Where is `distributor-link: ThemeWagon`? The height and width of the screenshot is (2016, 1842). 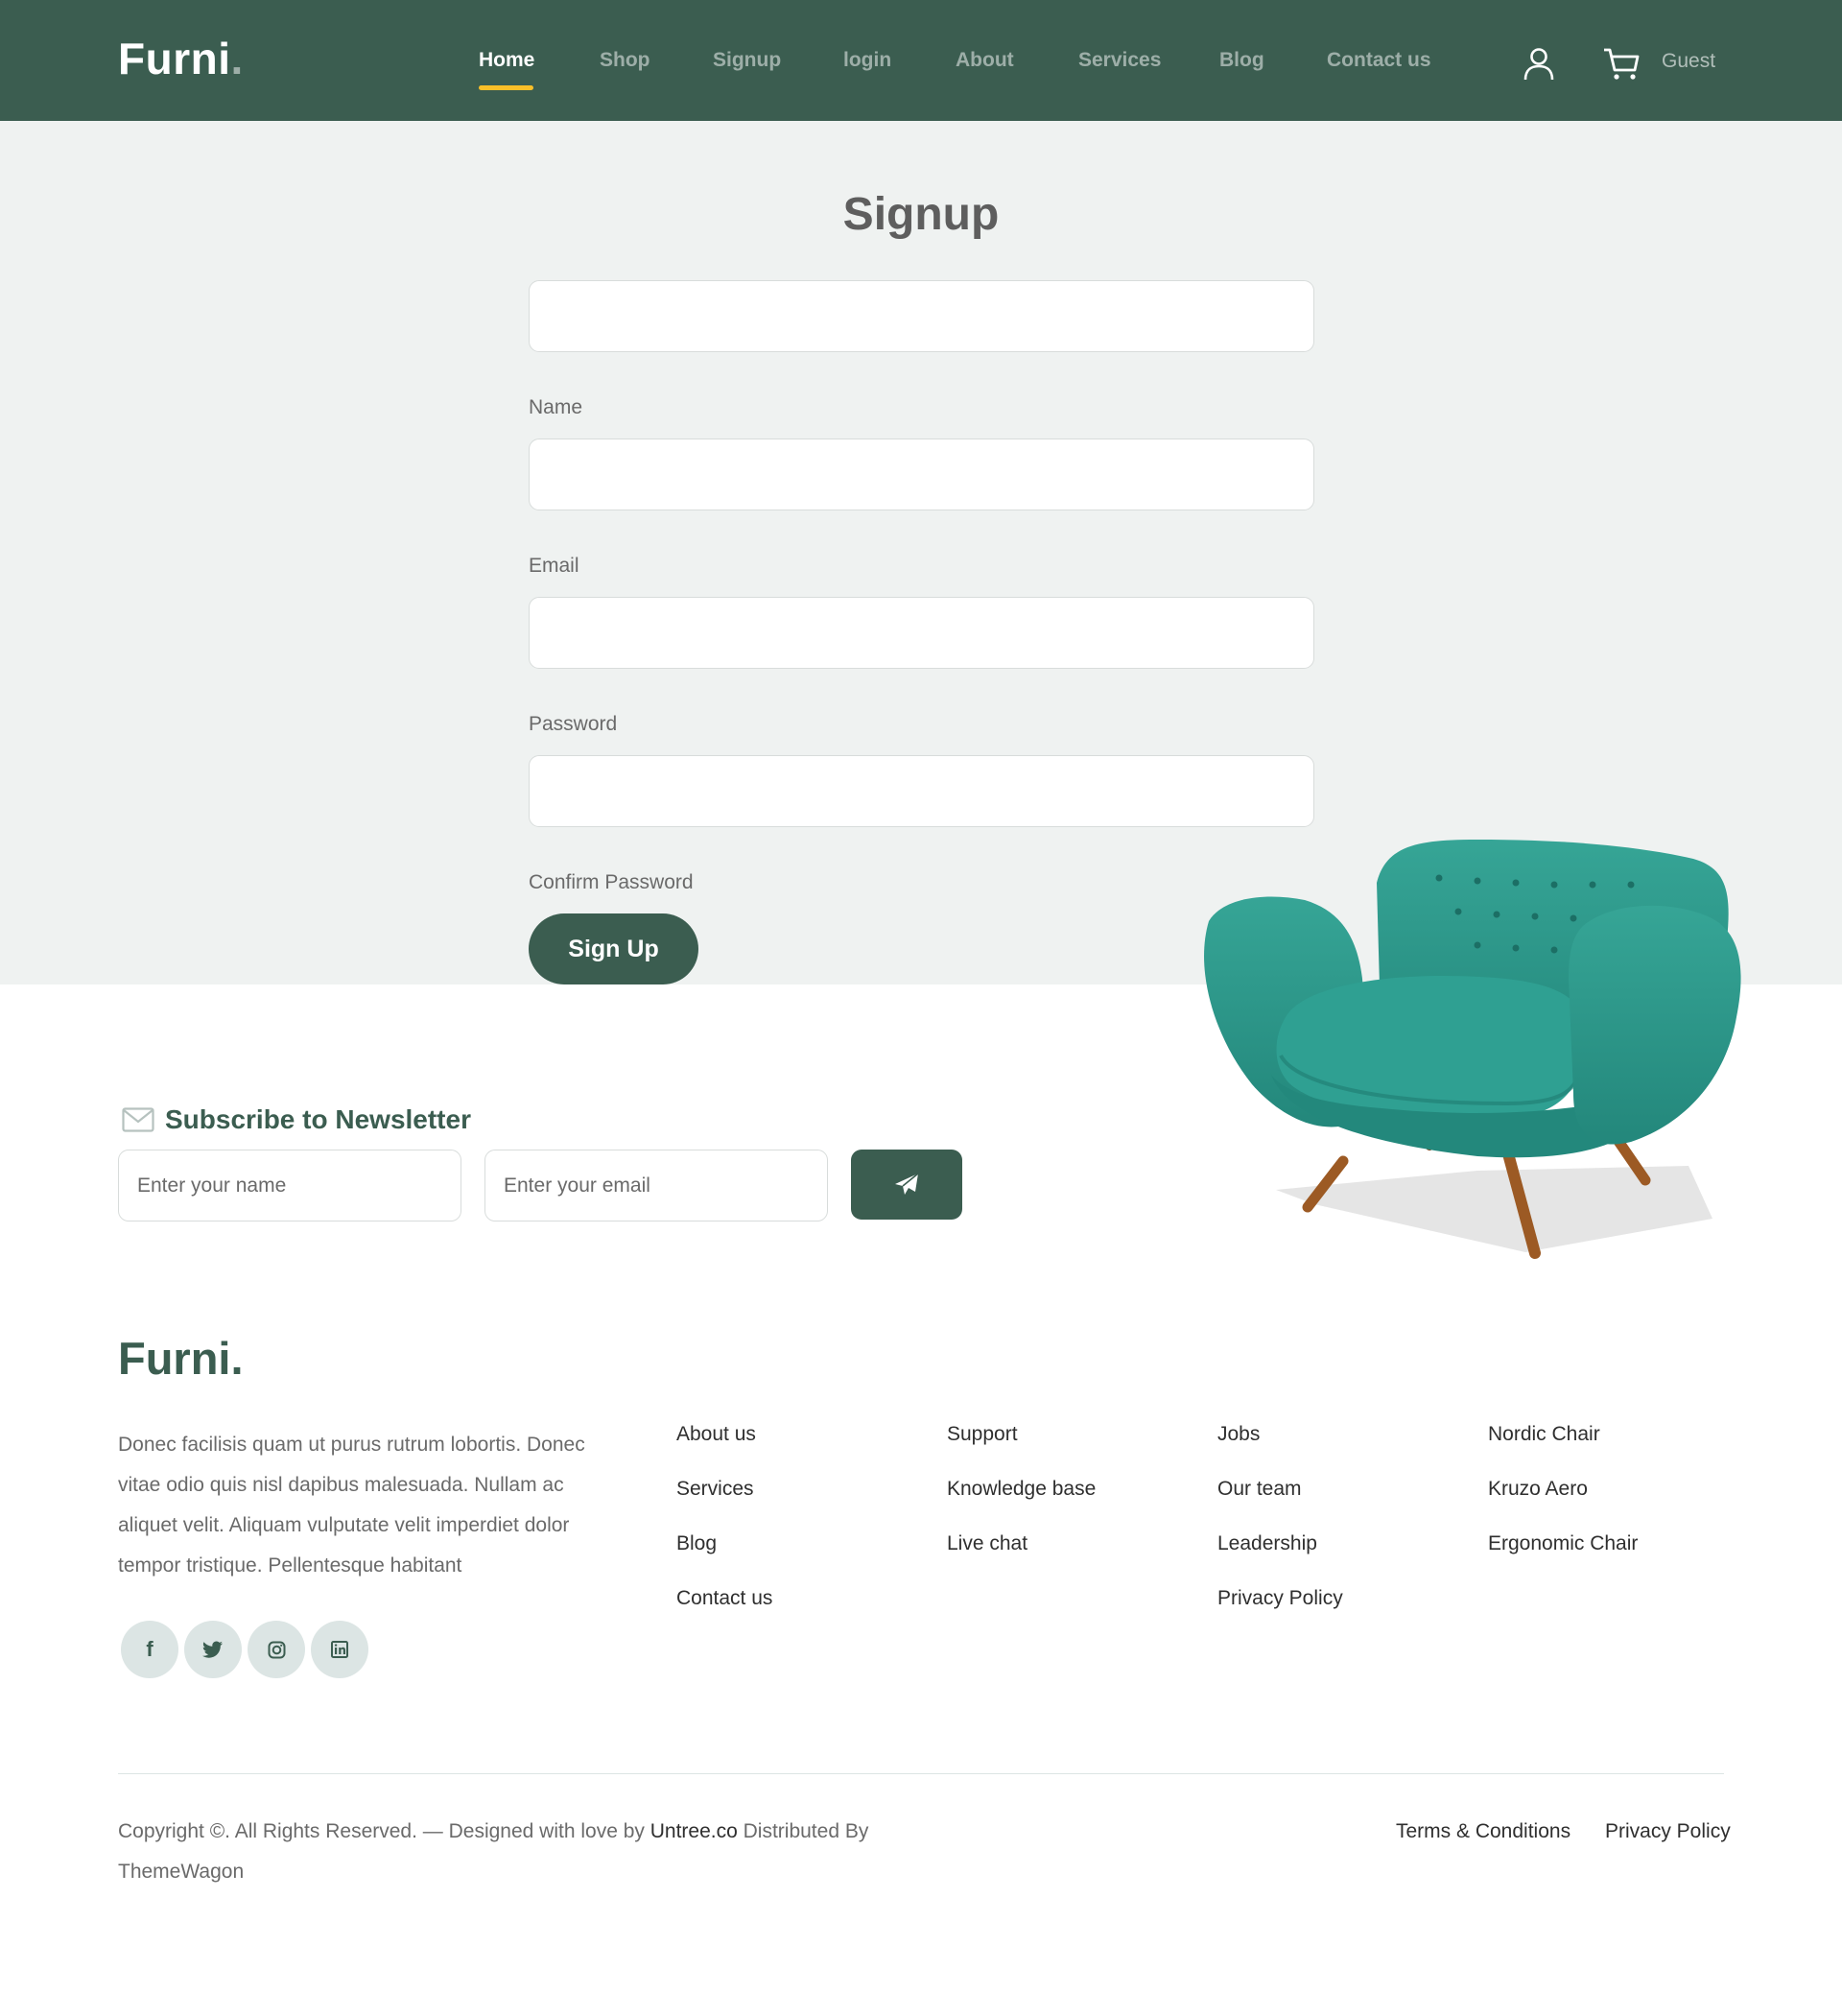 distributor-link: ThemeWagon is located at coordinates (181, 1872).